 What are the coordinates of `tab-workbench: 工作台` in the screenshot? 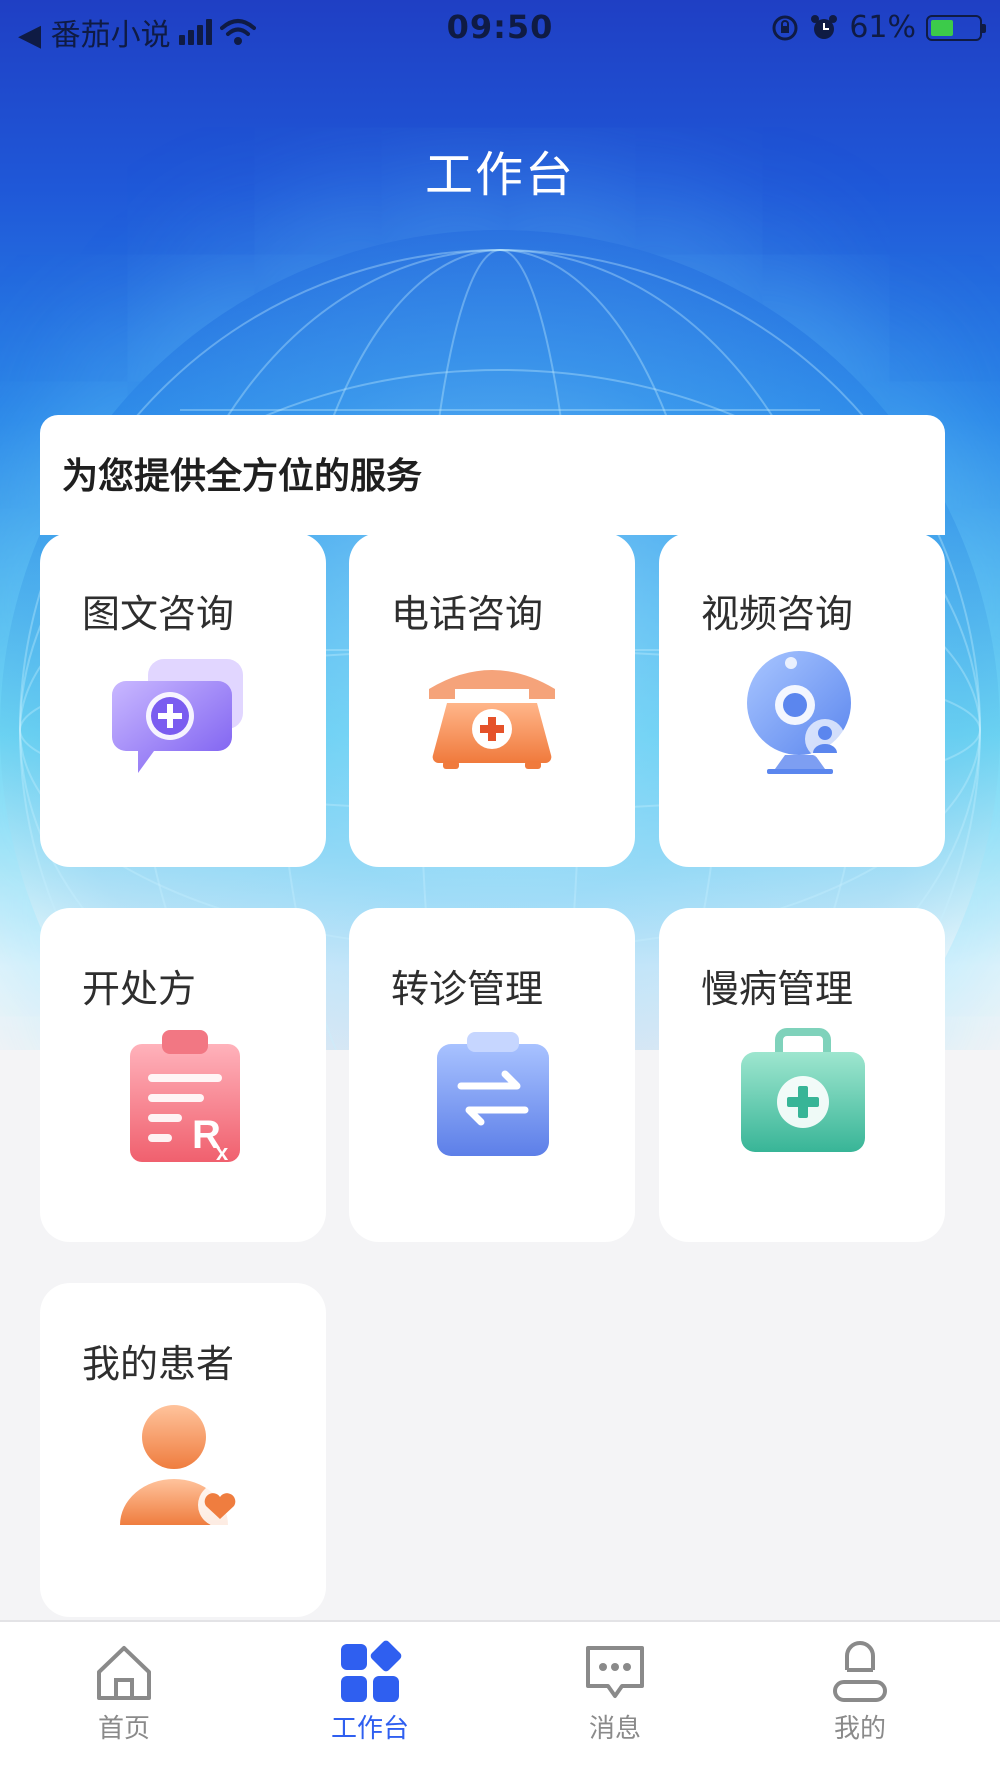 It's located at (370, 1695).